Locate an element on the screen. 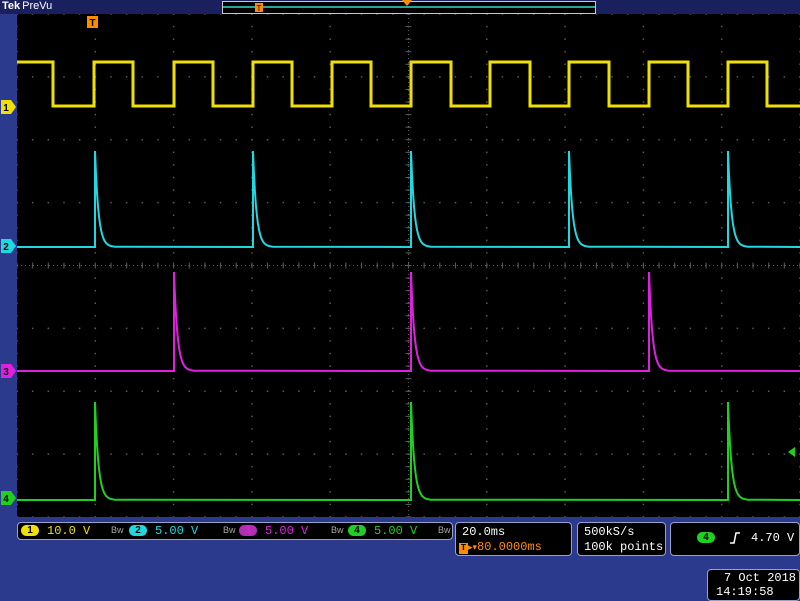 The height and width of the screenshot is (601, 800). trigger-position-readout: T ▸▾80.0000ms is located at coordinates (500, 547).